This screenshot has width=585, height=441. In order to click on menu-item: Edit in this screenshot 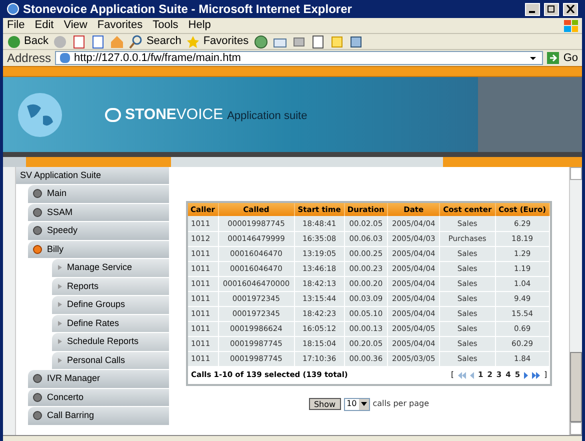, I will do `click(44, 25)`.